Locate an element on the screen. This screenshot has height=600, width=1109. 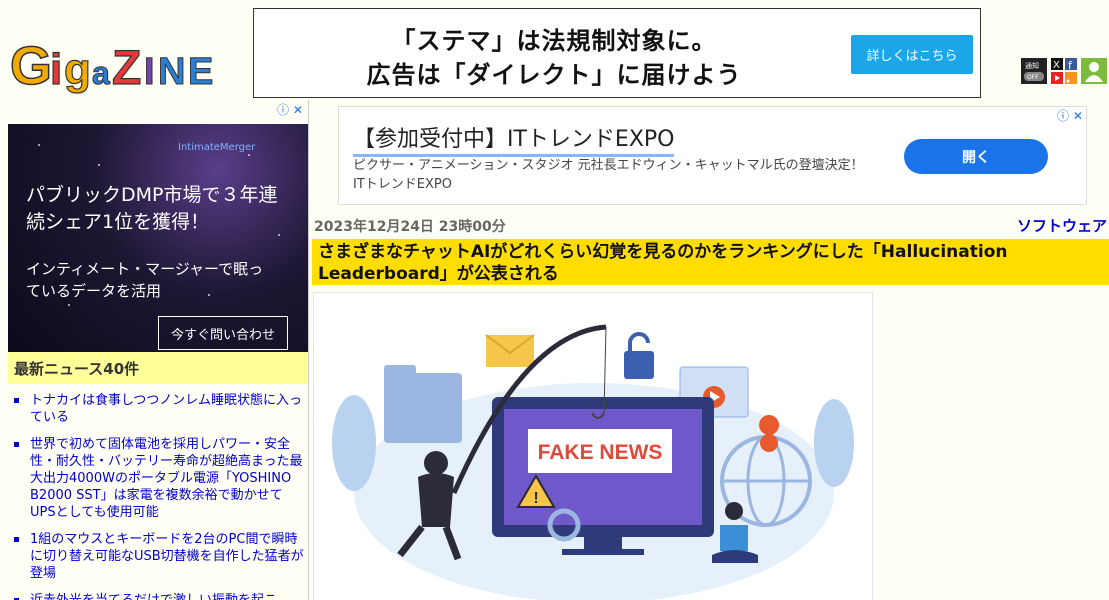
svg-text: E is located at coordinates (200, 72).